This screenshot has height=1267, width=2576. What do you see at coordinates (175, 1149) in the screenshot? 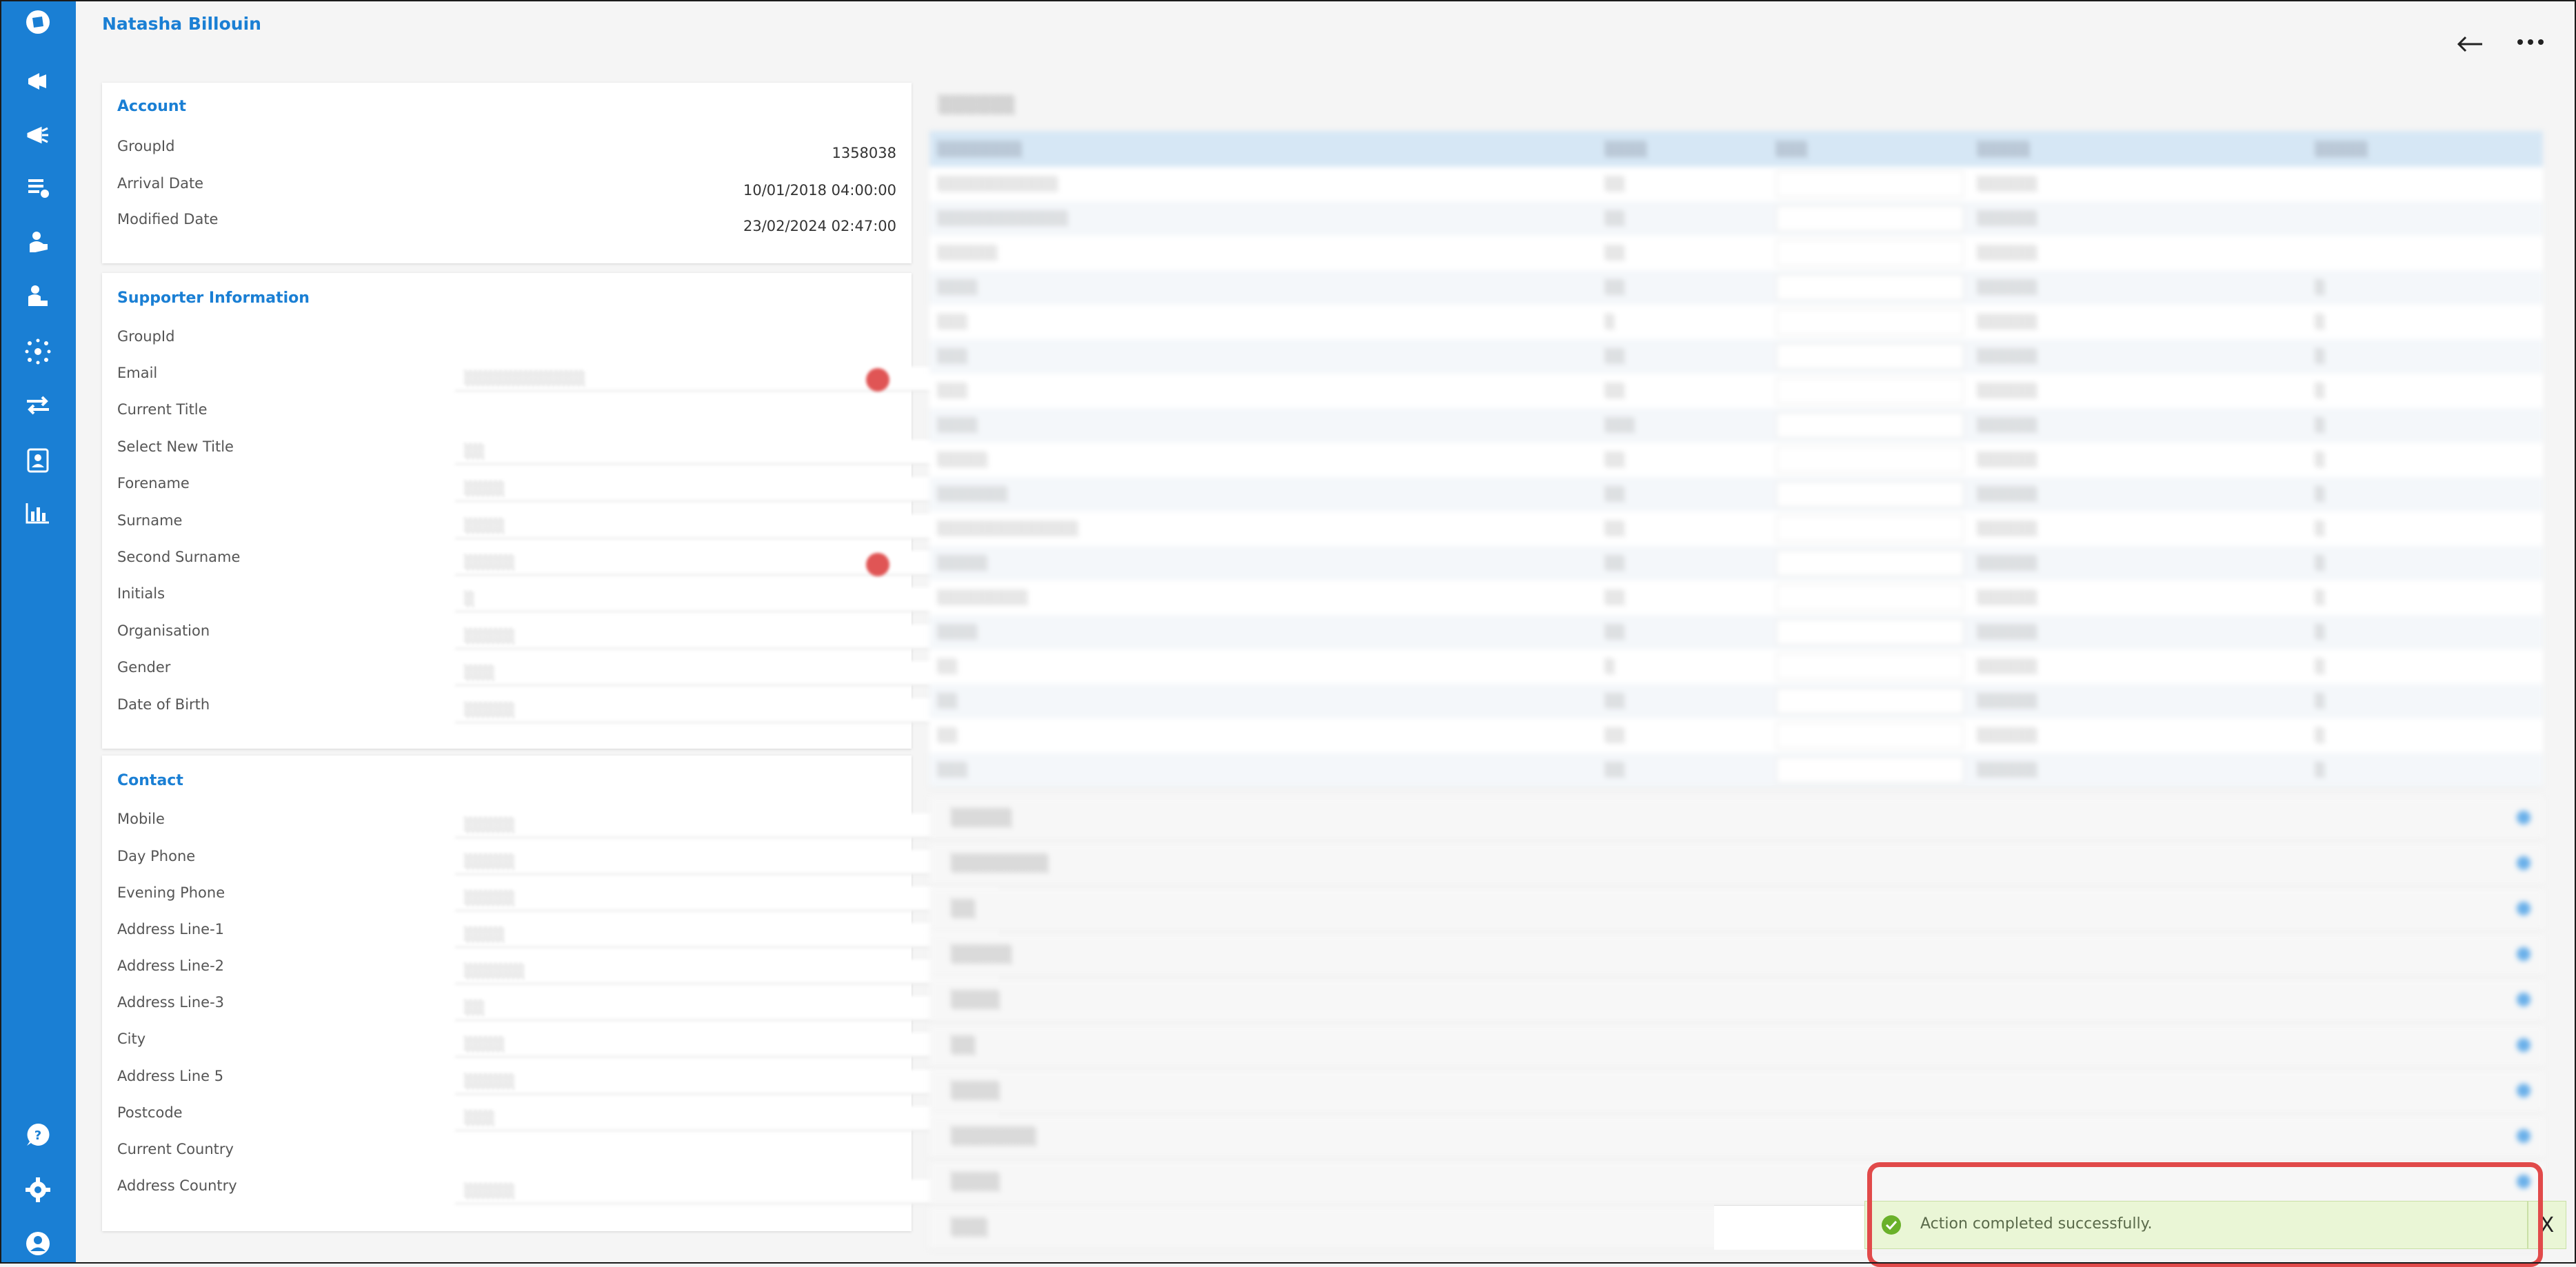
I see `field-label: Current Country` at bounding box center [175, 1149].